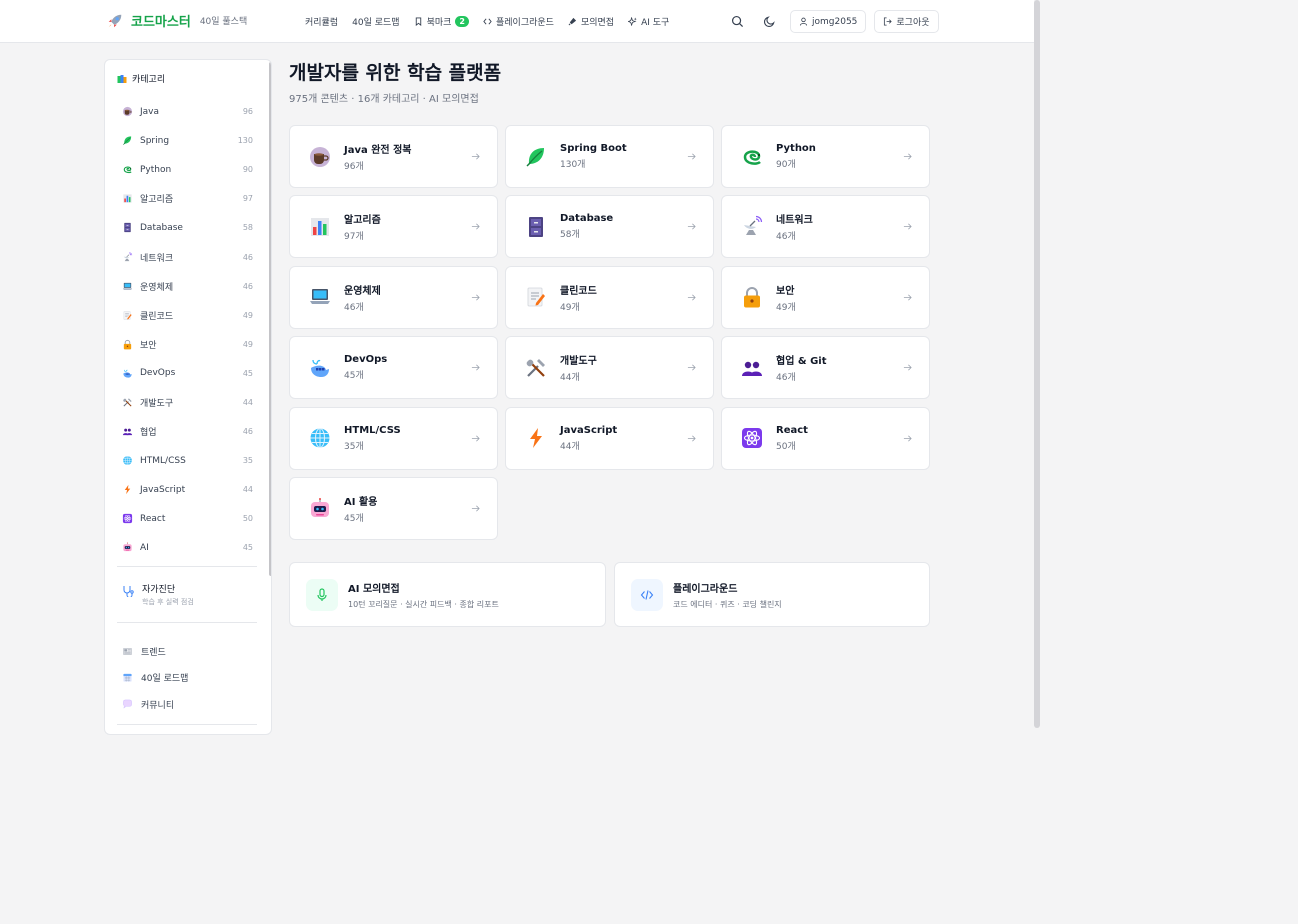  What do you see at coordinates (187, 460) in the screenshot?
I see `sidebar-item: HTML/CSS 35` at bounding box center [187, 460].